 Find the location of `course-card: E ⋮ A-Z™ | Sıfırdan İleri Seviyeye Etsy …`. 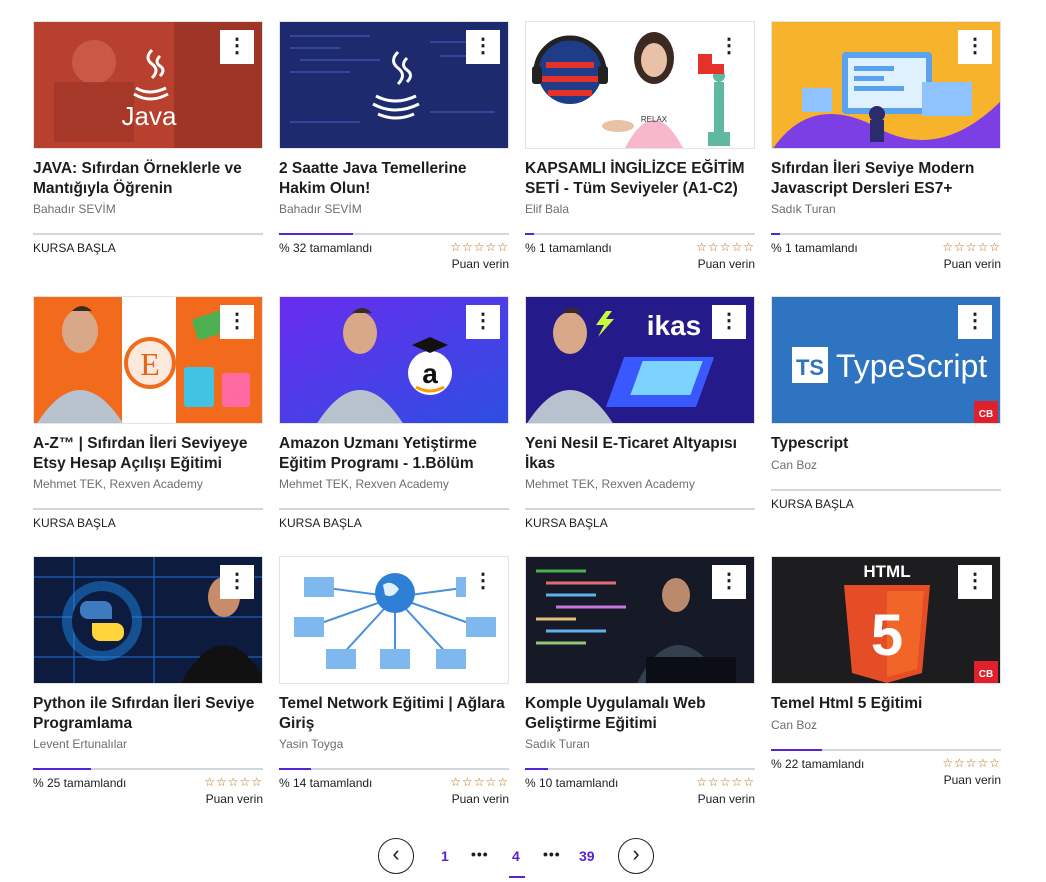

course-card: E ⋮ A-Z™ | Sıfırdan İleri Seviyeye Etsy … is located at coordinates (148, 416).